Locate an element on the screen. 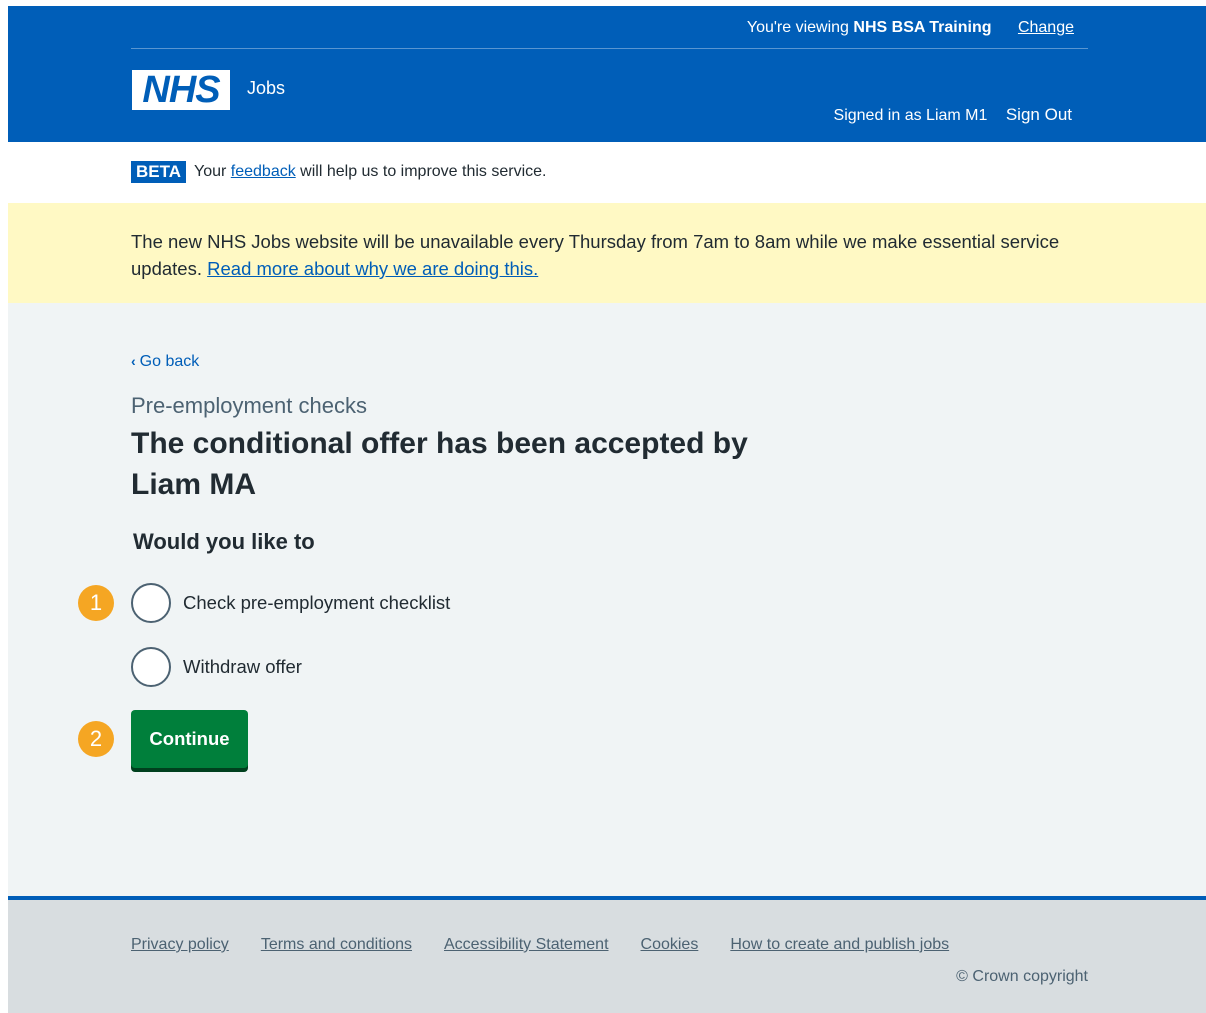 The width and height of the screenshot is (1206, 1013). radio-withdraw-offer: Withdraw offer is located at coordinates (216, 667).